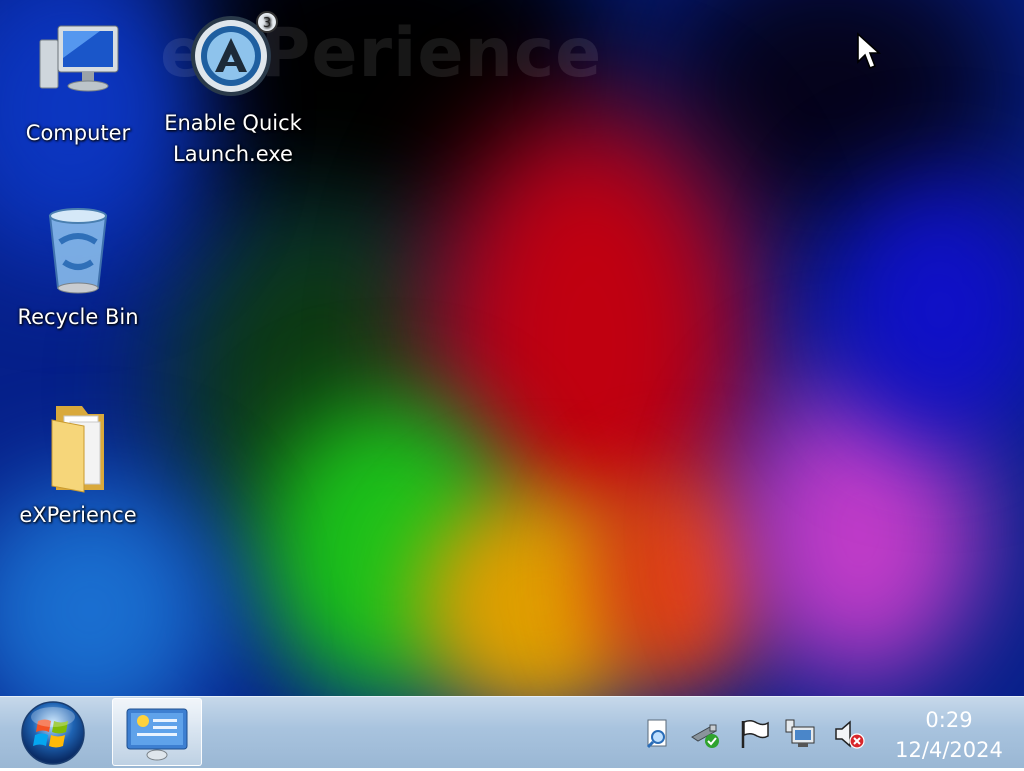 The image size is (1024, 771). Describe the element at coordinates (78, 515) in the screenshot. I see `desktop-icon-label: eXPerience` at that location.